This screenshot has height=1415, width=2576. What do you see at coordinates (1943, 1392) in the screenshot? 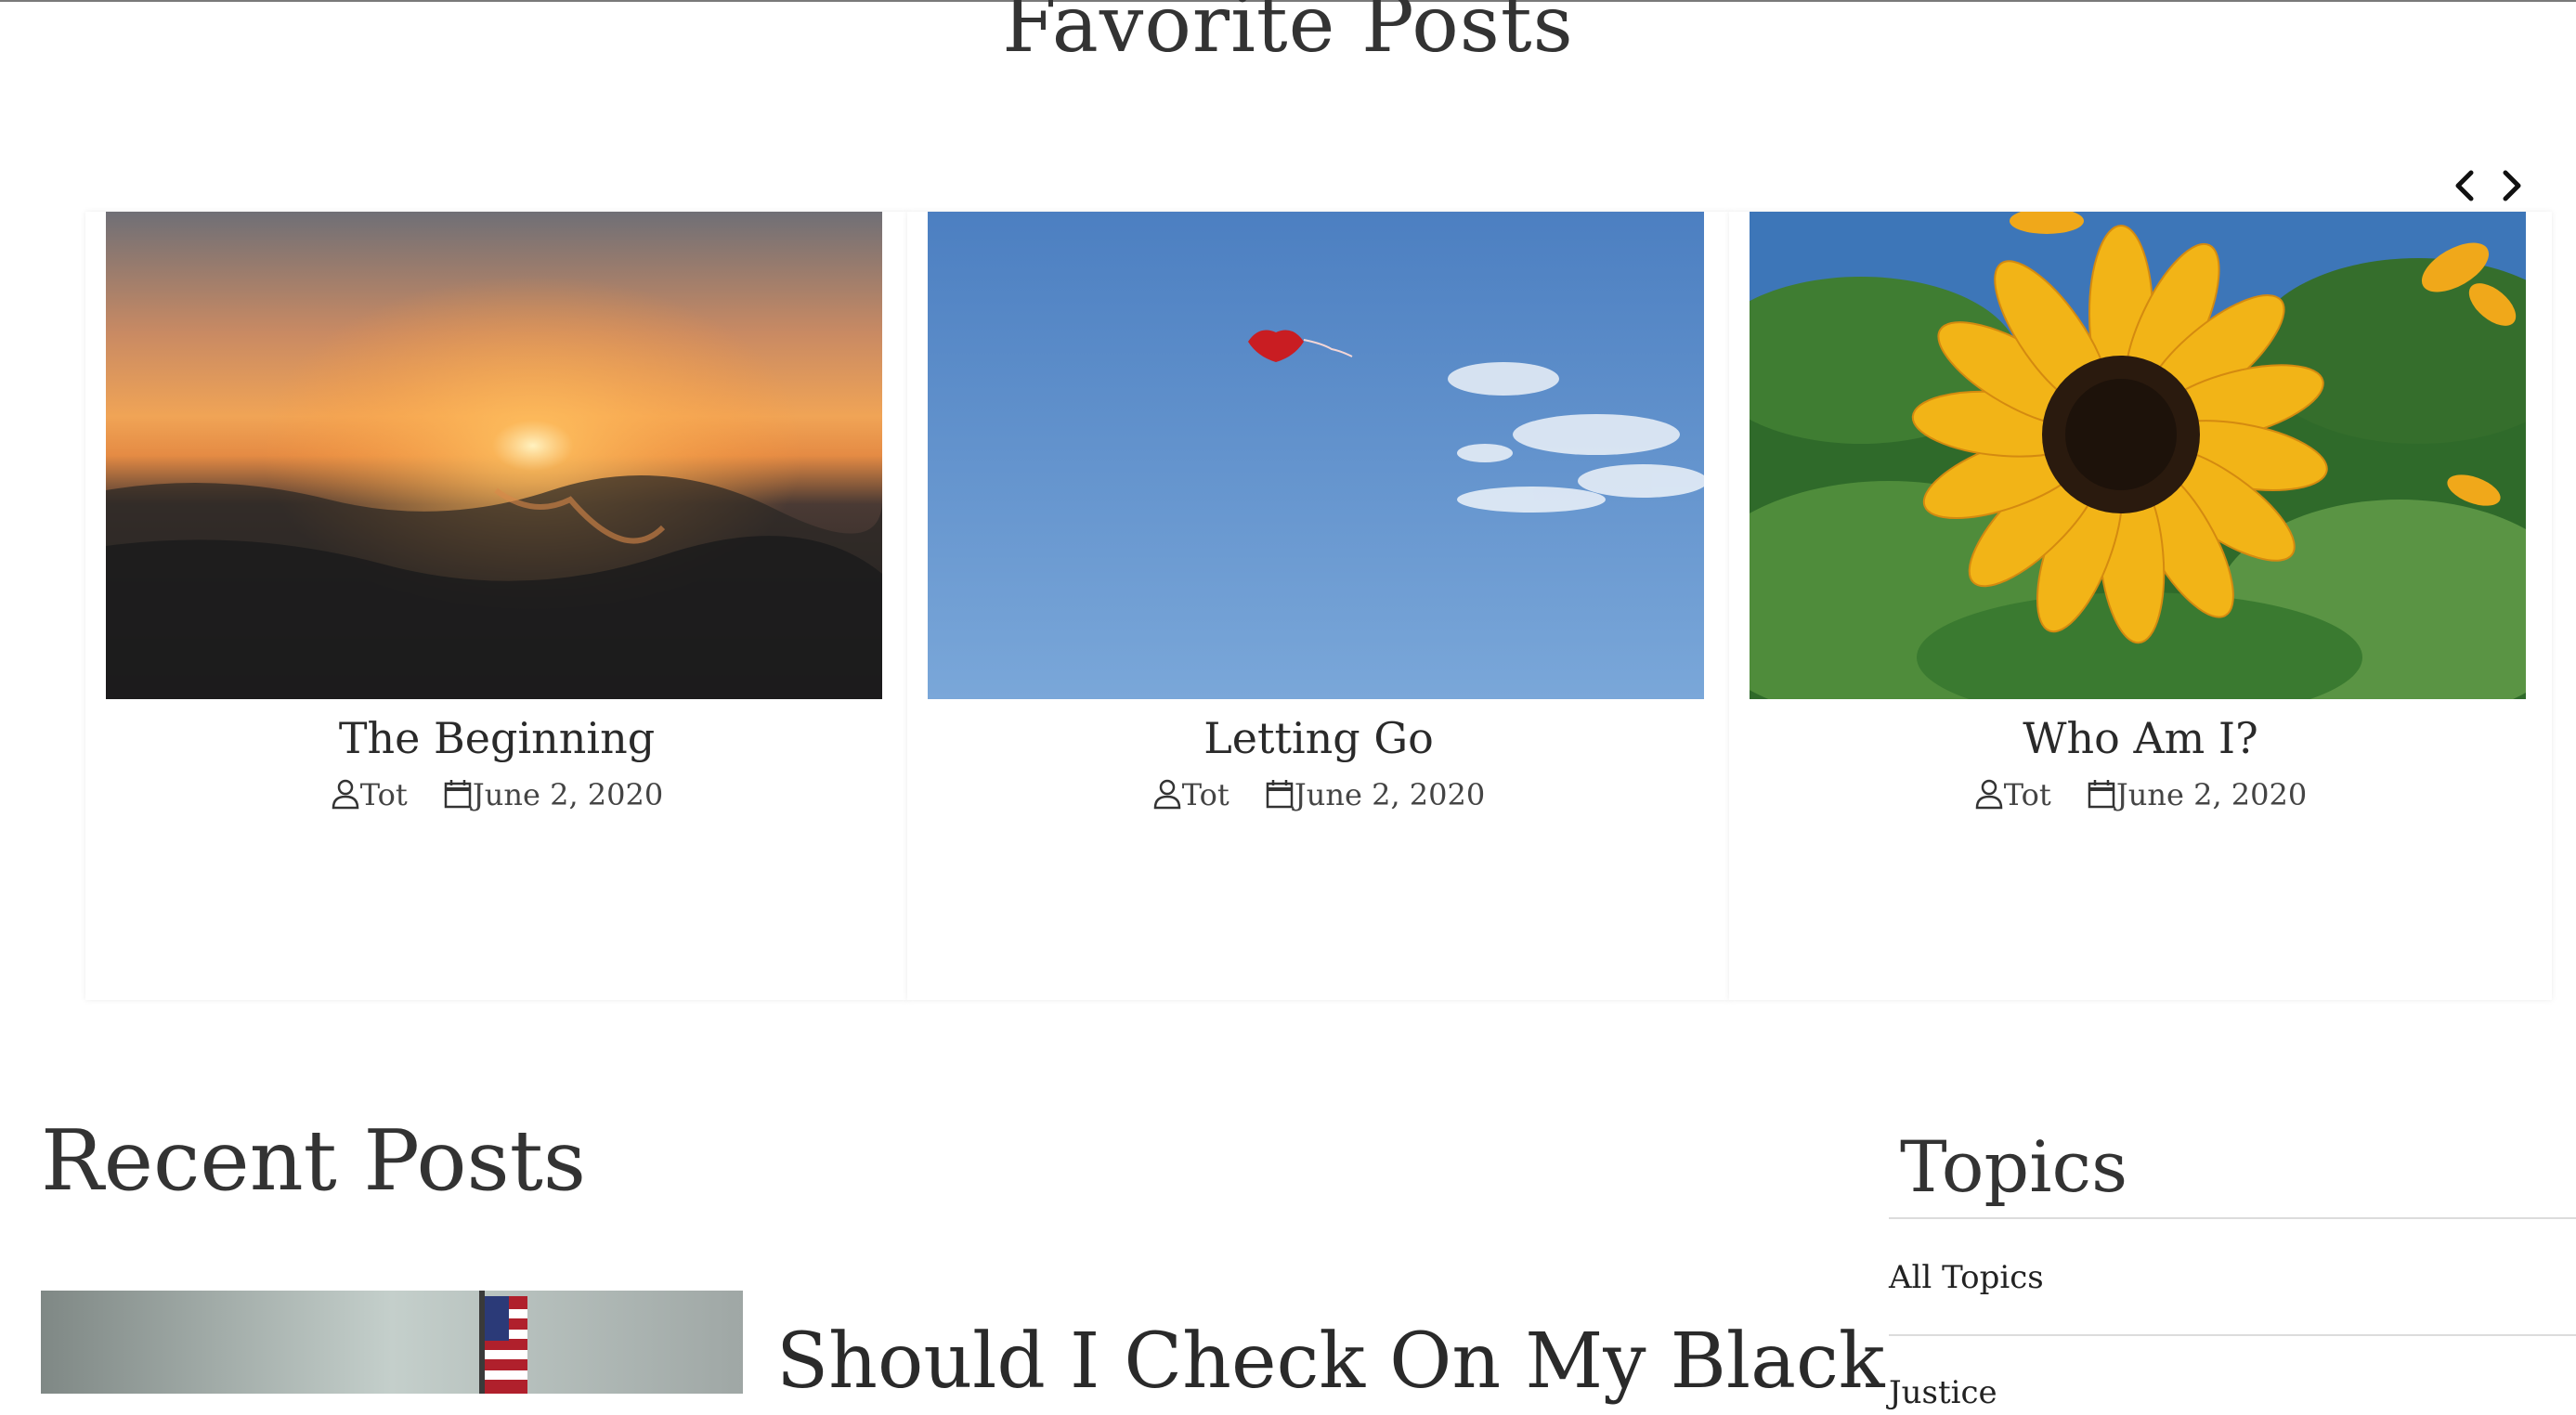
I see `topic-item-justice: Justice` at bounding box center [1943, 1392].